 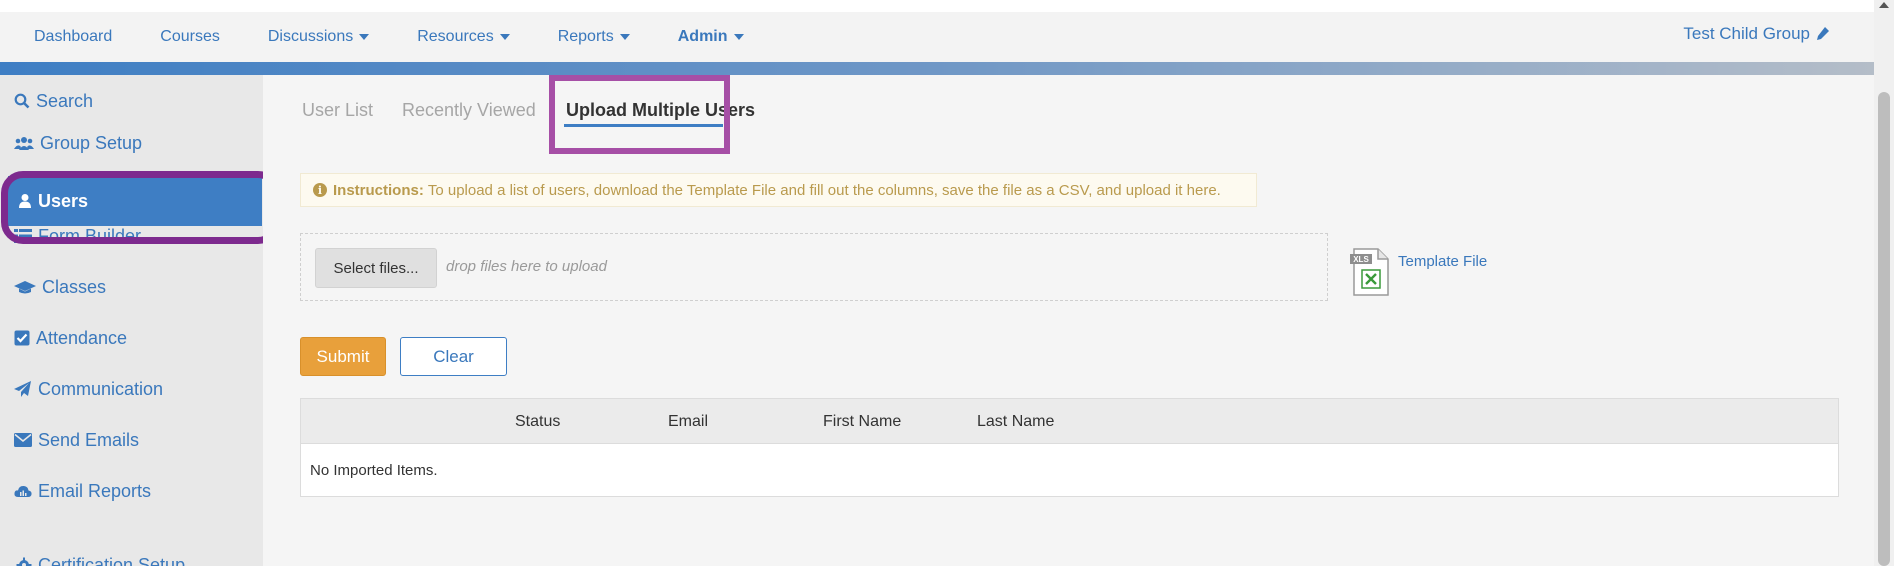 I want to click on sidebar-item-search: Search, so click(x=53, y=101).